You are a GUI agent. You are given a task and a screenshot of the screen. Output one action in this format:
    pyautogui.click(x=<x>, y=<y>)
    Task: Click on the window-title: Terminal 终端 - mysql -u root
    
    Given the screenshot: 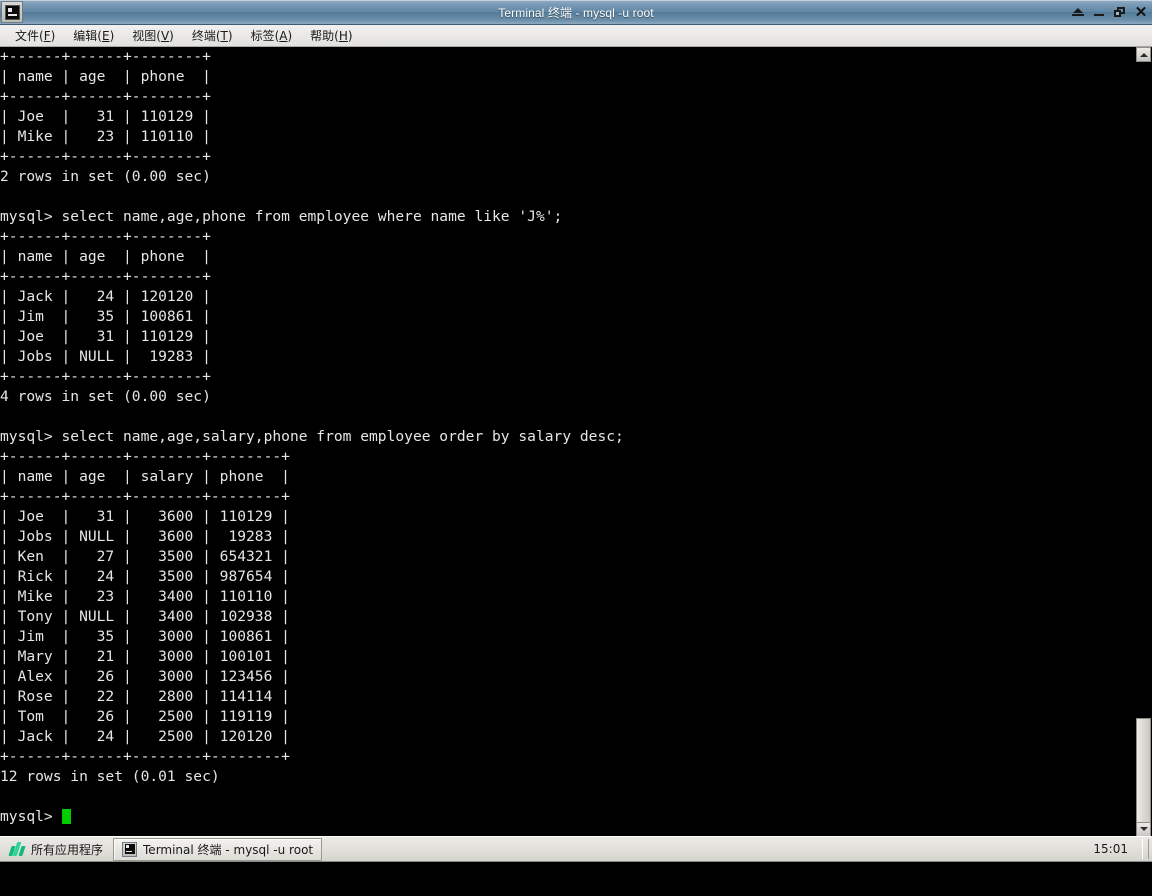 What is the action you would take?
    pyautogui.click(x=576, y=12)
    